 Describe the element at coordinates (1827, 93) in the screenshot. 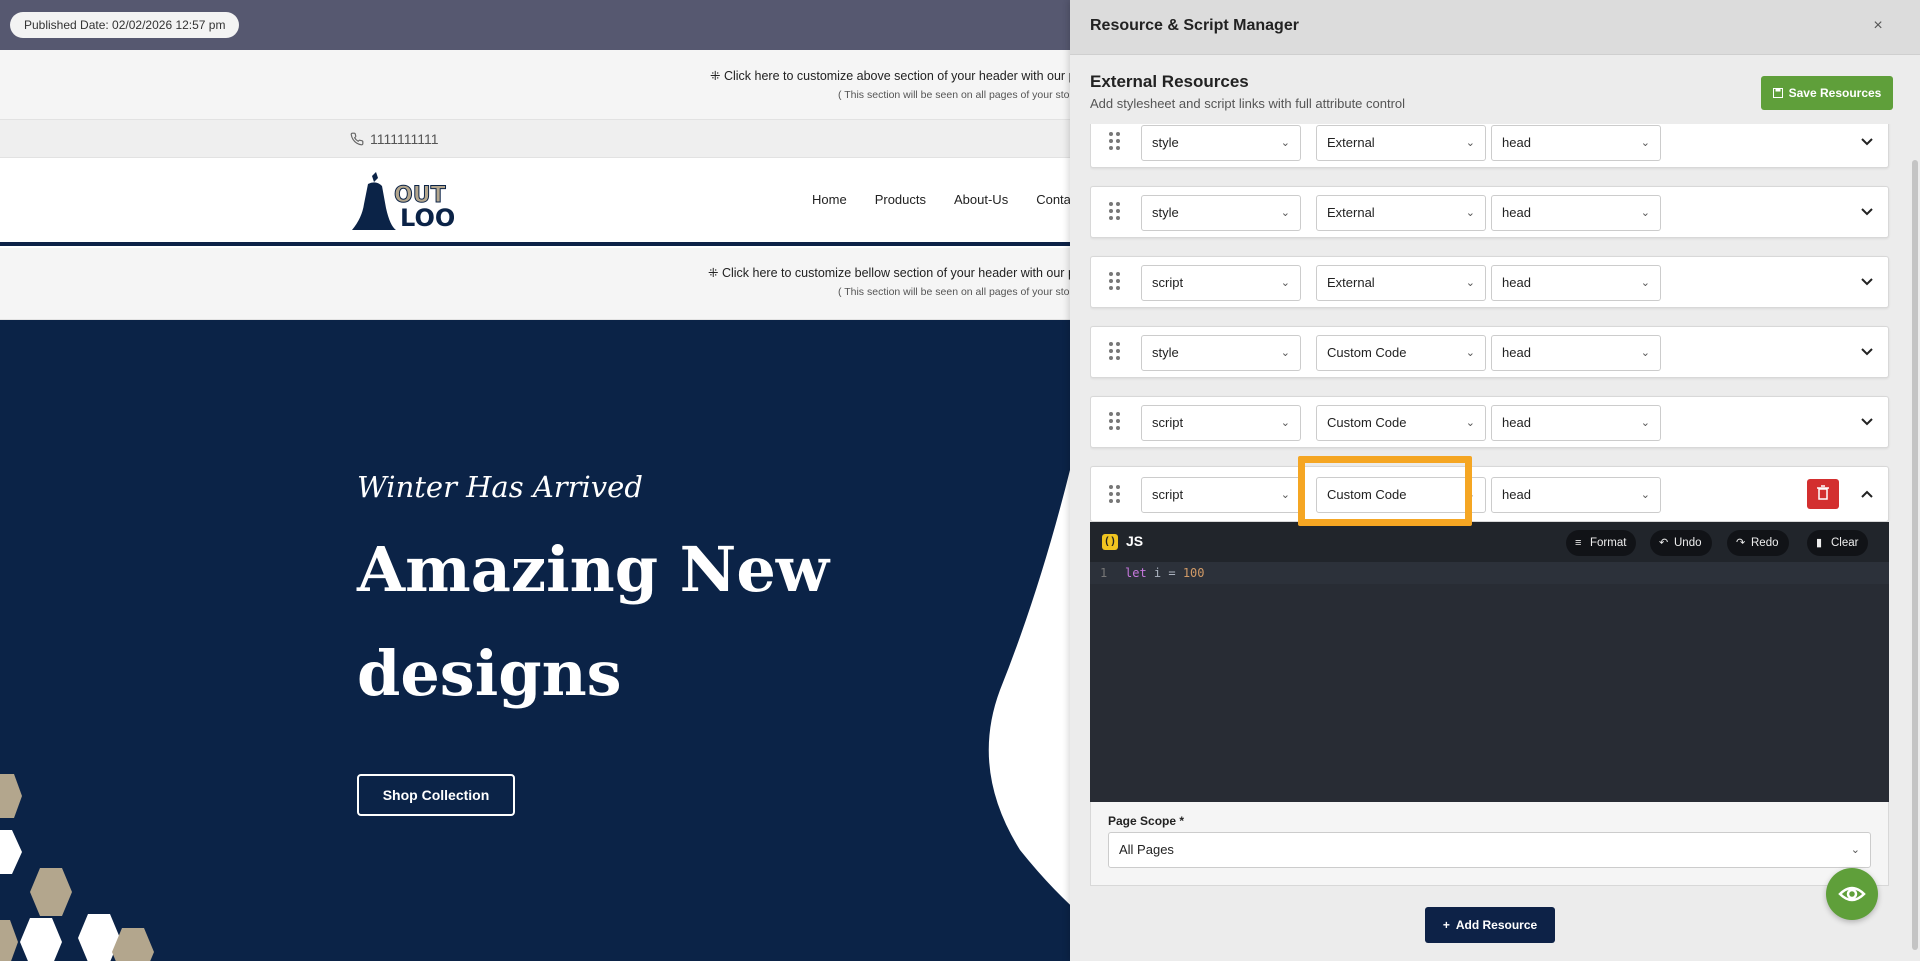

I see `save-resources-button: Save Resources` at that location.